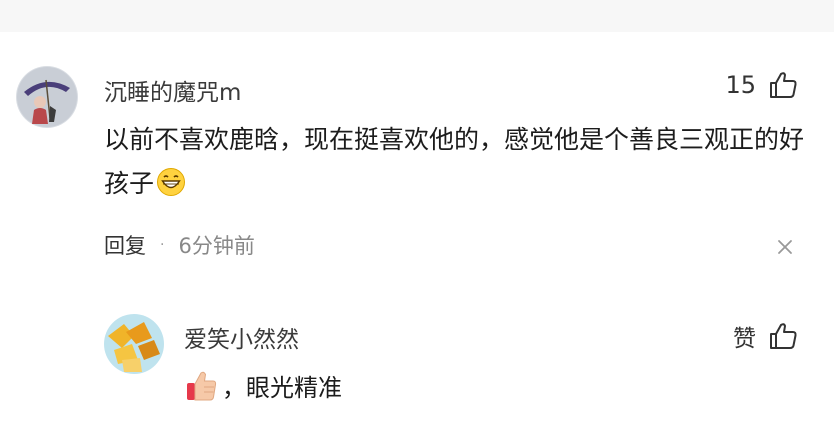 The width and height of the screenshot is (834, 430). I want to click on previous-content-strip, so click(417, 16).